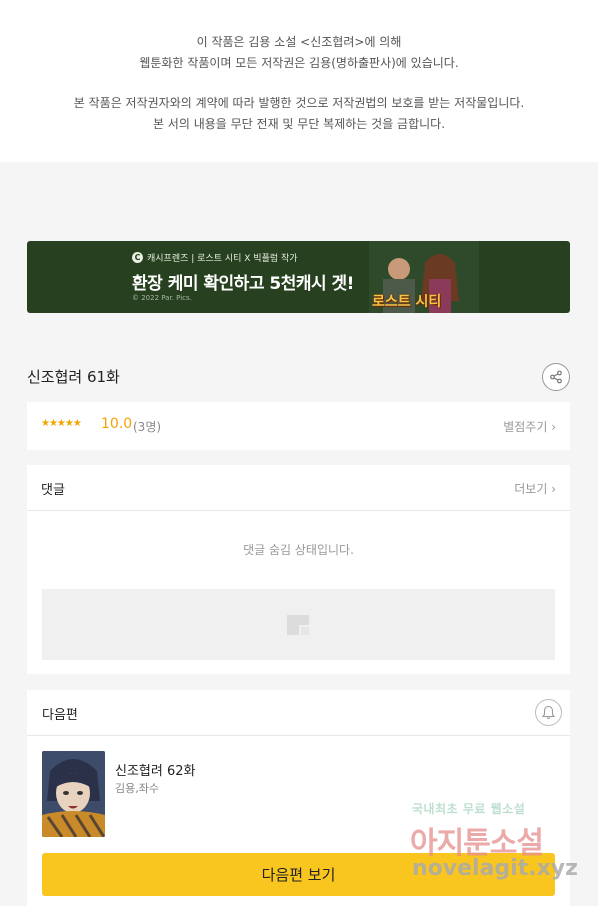 The image size is (598, 906). Describe the element at coordinates (117, 424) in the screenshot. I see `rating-score: 10.0` at that location.